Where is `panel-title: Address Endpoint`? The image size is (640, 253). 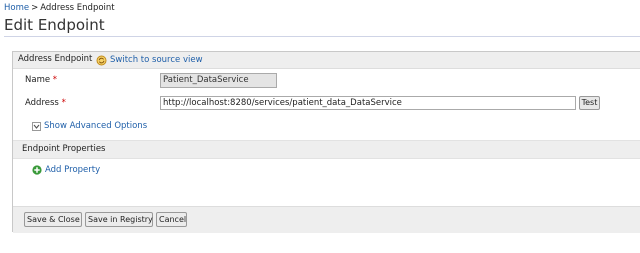 panel-title: Address Endpoint is located at coordinates (55, 59).